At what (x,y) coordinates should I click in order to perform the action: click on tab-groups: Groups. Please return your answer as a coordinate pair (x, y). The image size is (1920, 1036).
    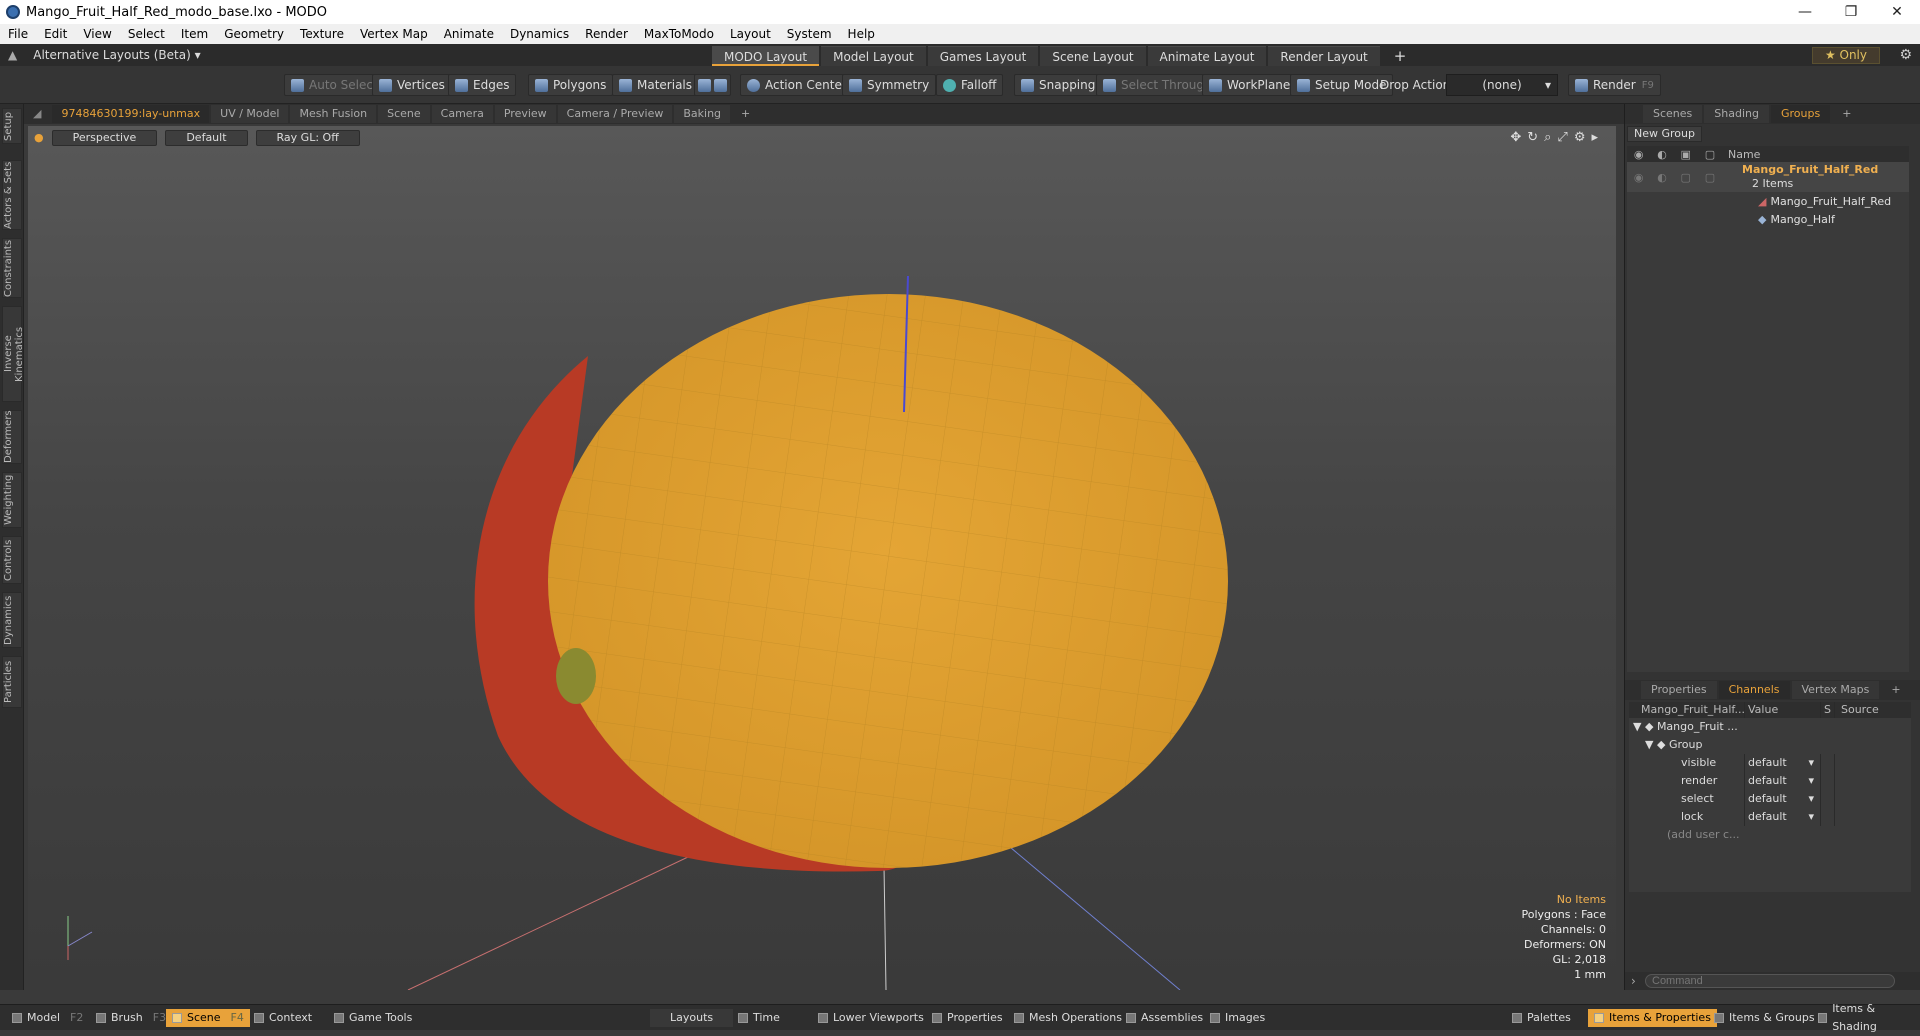
    Looking at the image, I should click on (1800, 114).